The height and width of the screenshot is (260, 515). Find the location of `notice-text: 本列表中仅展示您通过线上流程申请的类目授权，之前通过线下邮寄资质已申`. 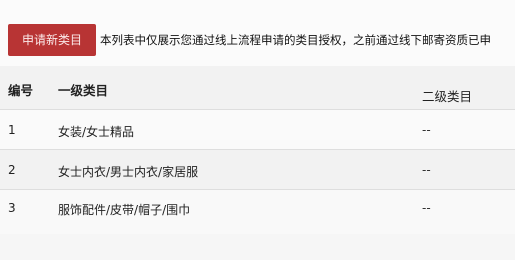

notice-text: 本列表中仅展示您通过线上流程申请的类目授权，之前通过线下邮寄资质已申 is located at coordinates (295, 40).